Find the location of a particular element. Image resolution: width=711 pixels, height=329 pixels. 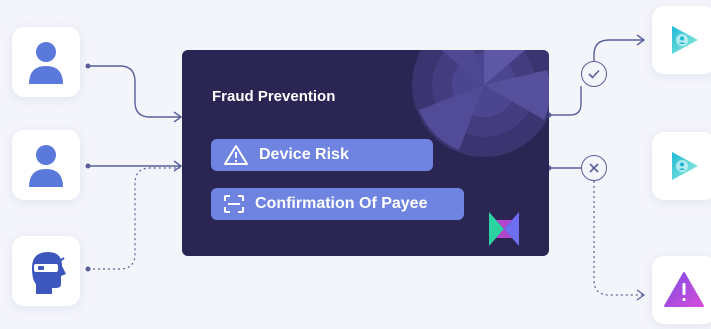

wire-alert-arrow is located at coordinates (641, 295).